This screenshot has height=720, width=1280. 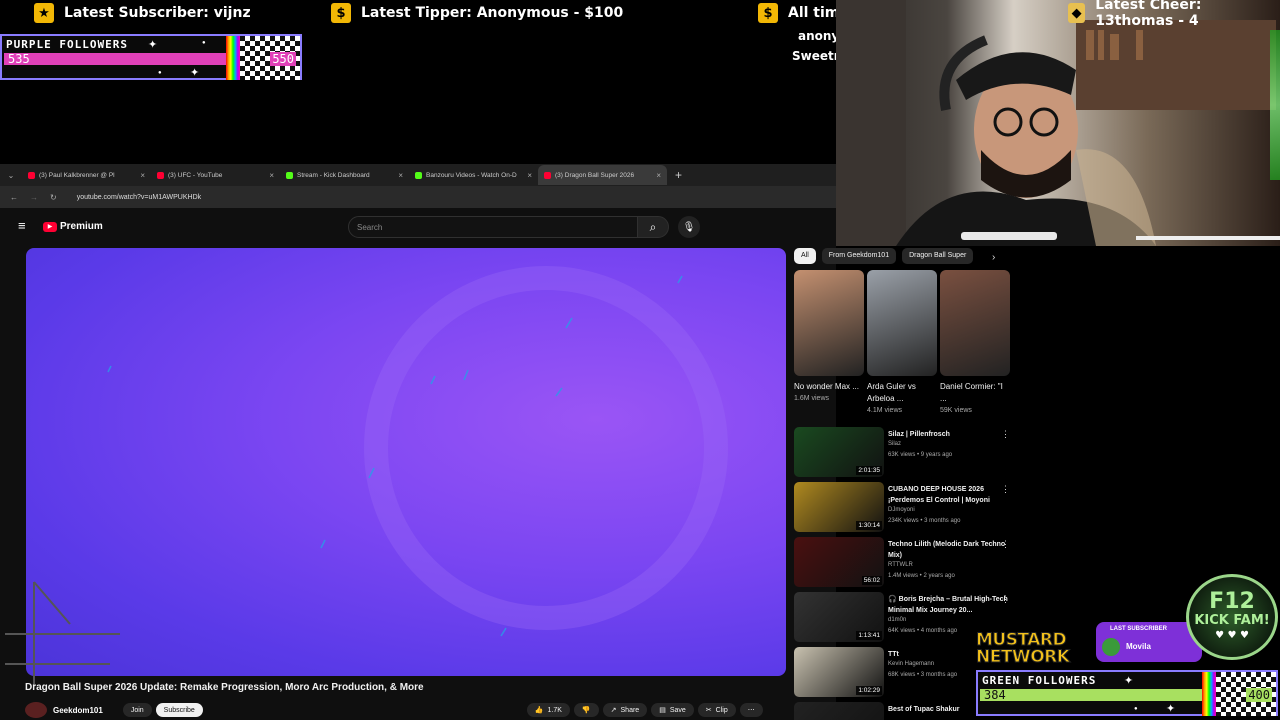 I want to click on latest-tipper-text: Latest Tipper: Anonymous - $100, so click(x=492, y=13).